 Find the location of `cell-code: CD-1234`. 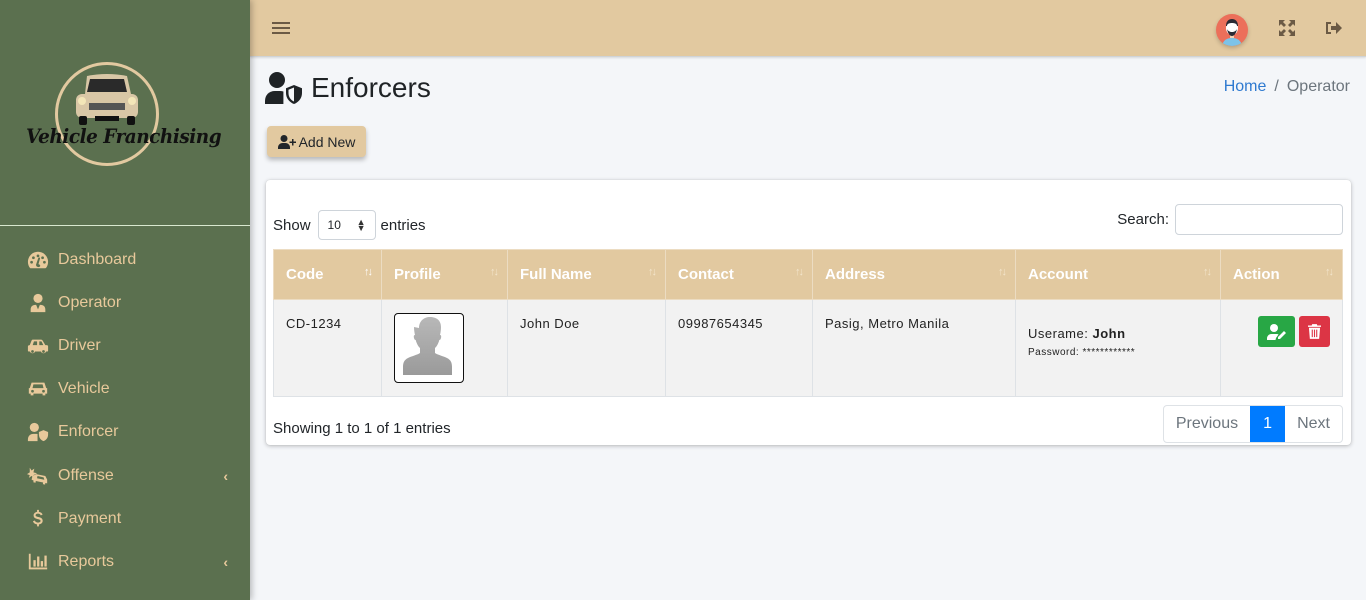

cell-code: CD-1234 is located at coordinates (327, 348).